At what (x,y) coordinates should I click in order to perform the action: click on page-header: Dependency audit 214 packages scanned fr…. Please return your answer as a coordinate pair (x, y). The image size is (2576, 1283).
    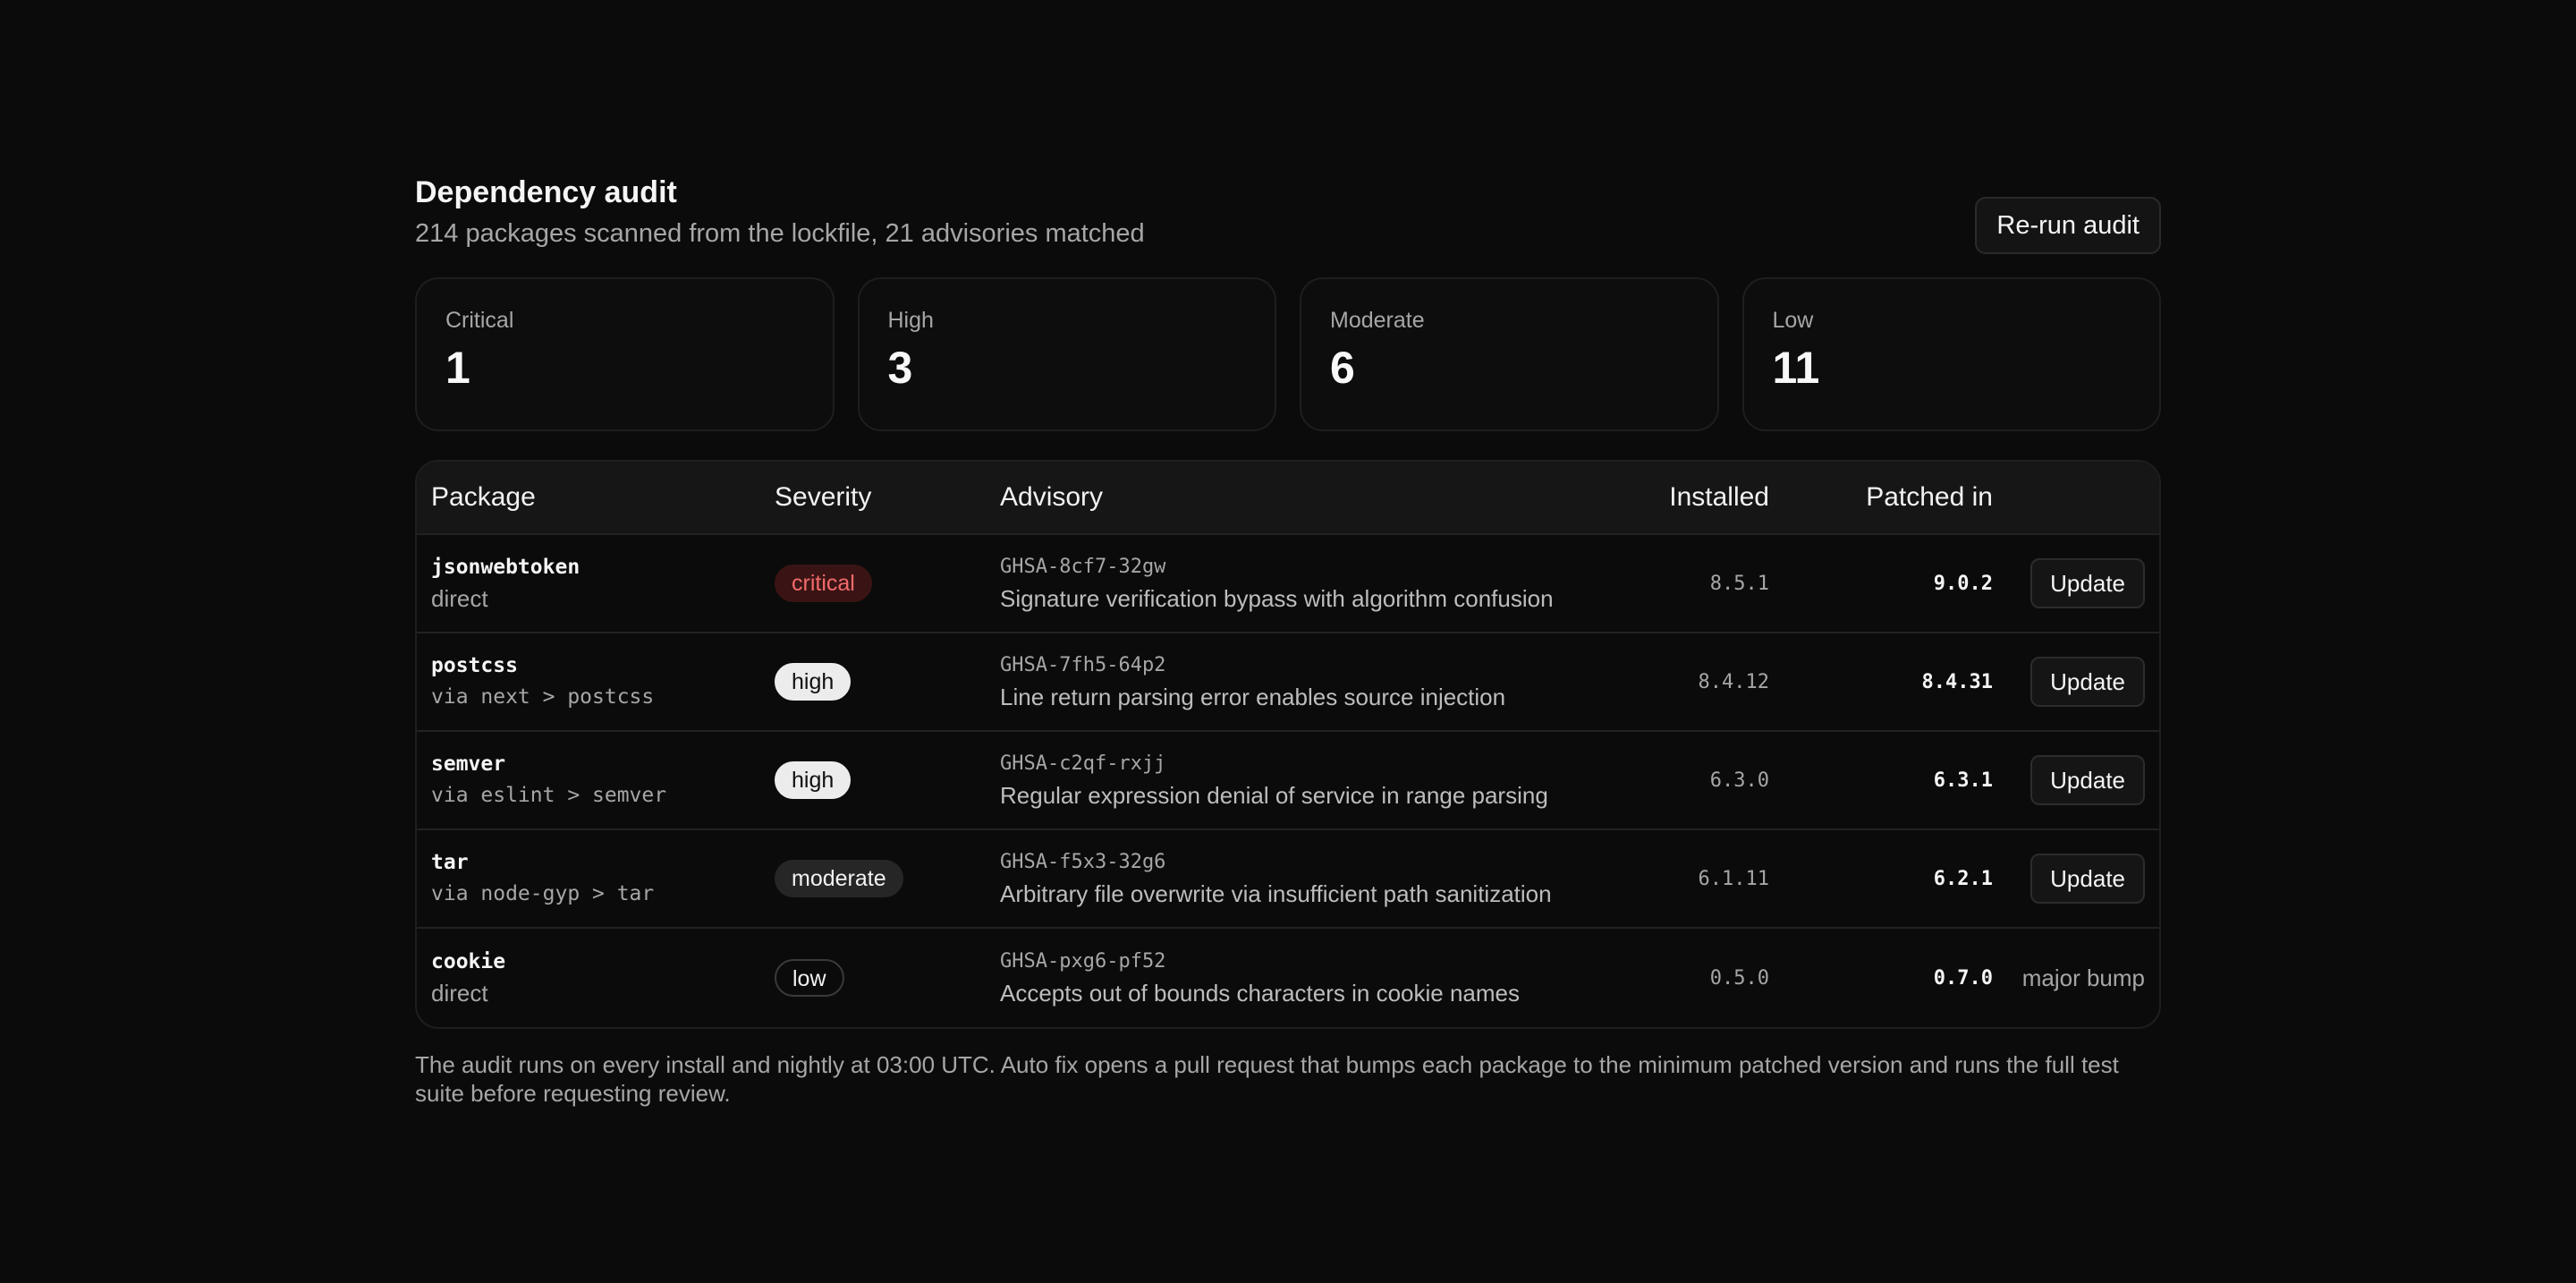
    Looking at the image, I should click on (1288, 221).